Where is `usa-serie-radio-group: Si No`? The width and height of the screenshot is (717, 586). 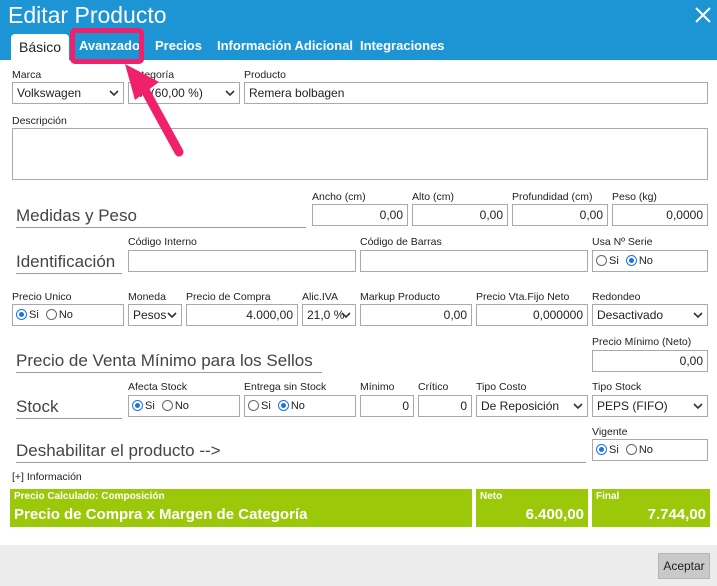
usa-serie-radio-group: Si No is located at coordinates (650, 261).